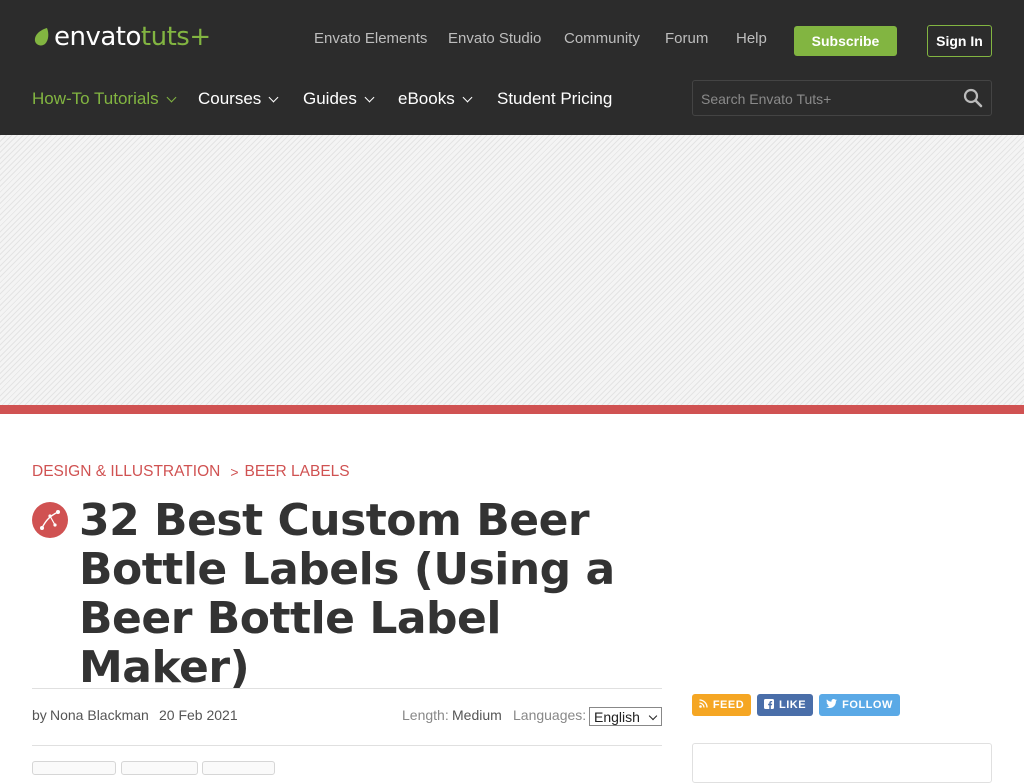 The height and width of the screenshot is (783, 1024). I want to click on length-label: Length:, so click(425, 715).